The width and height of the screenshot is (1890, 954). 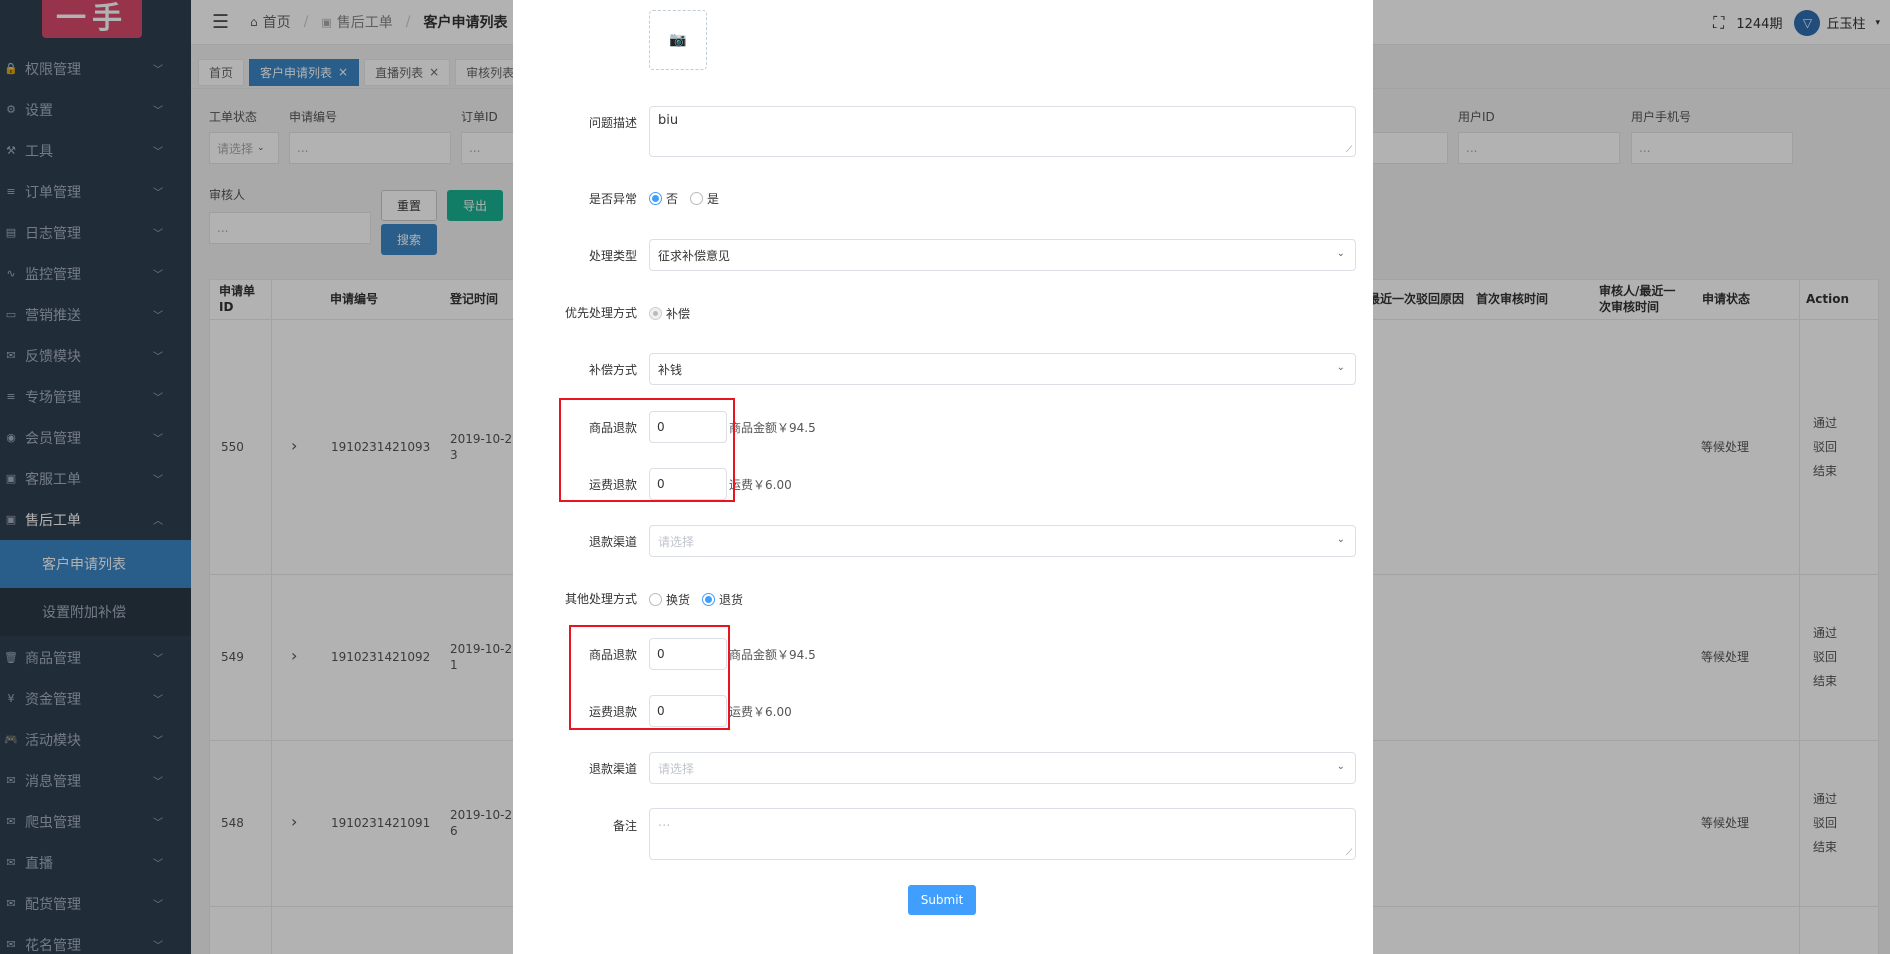 I want to click on abnormal-label: 是否异常, so click(x=612, y=199).